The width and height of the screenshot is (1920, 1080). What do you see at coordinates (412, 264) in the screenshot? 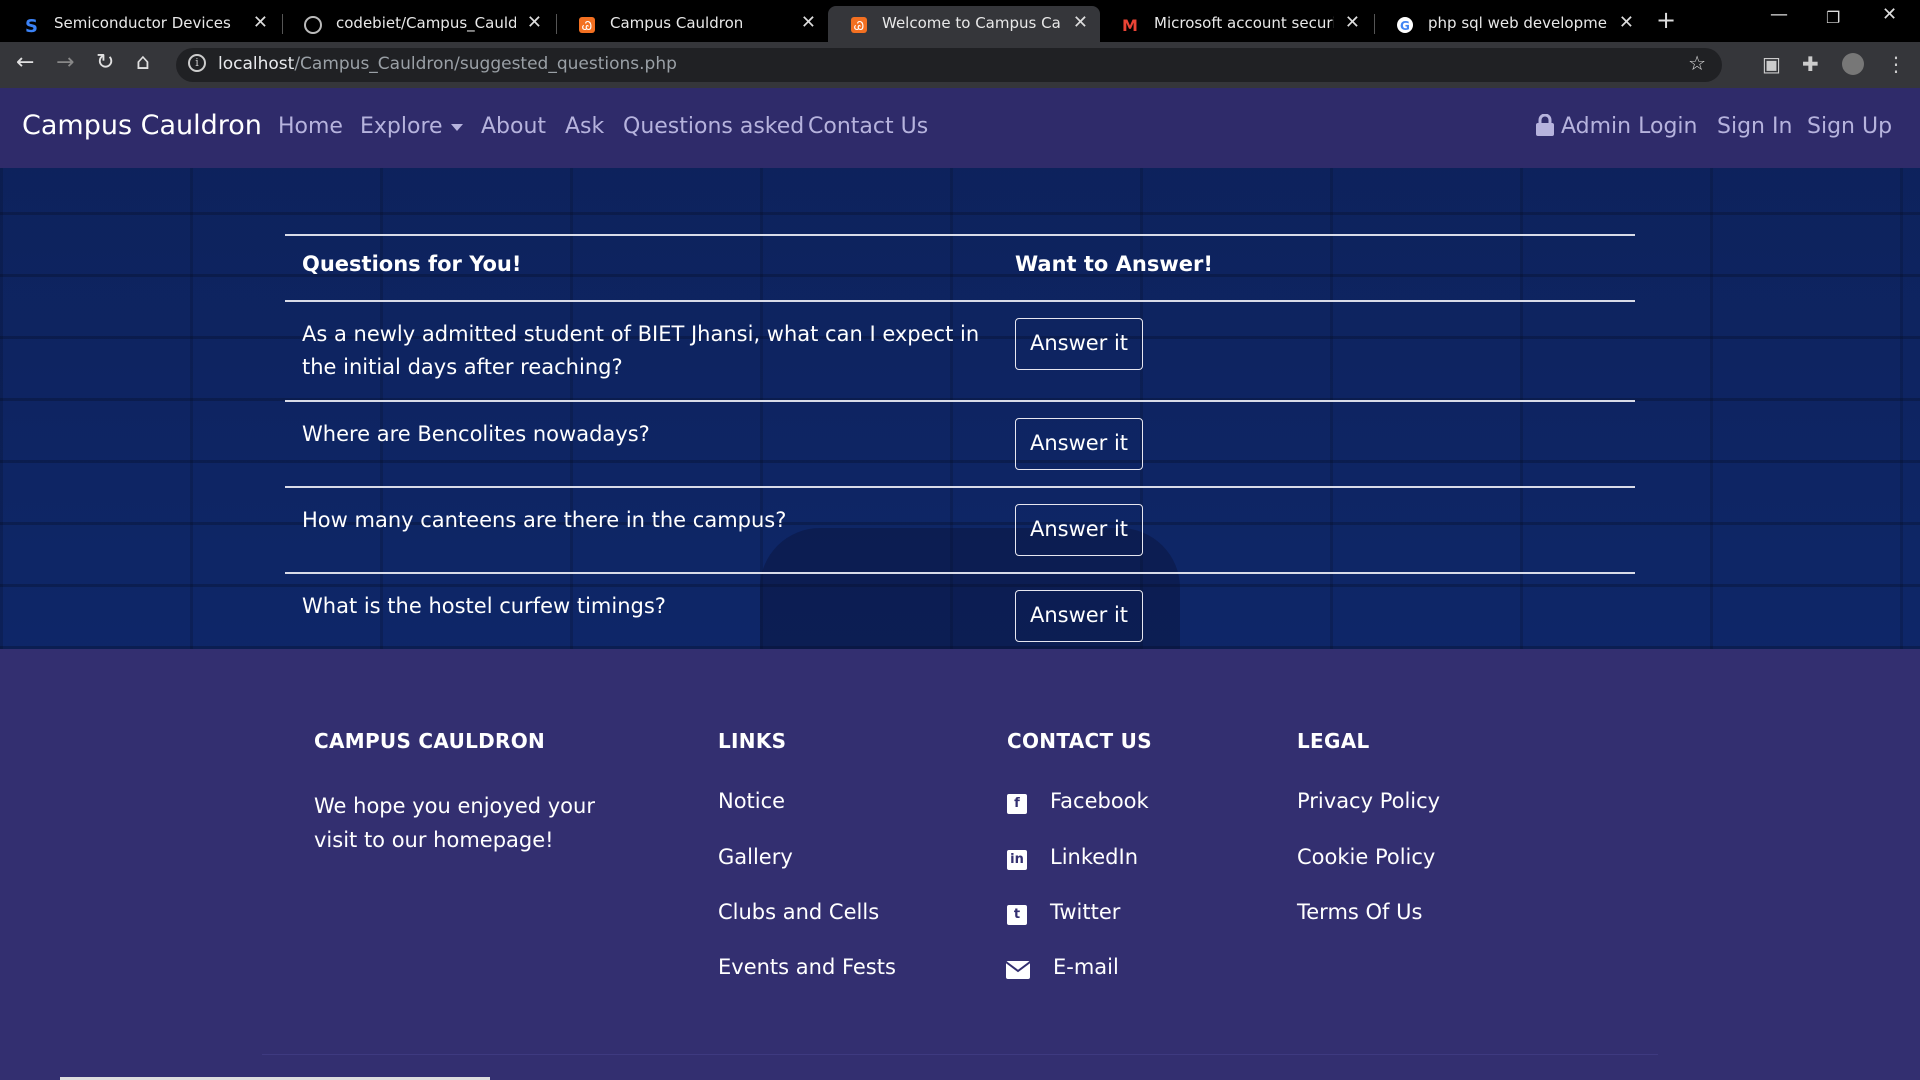
I see `questions-column-header: Questions for You!` at bounding box center [412, 264].